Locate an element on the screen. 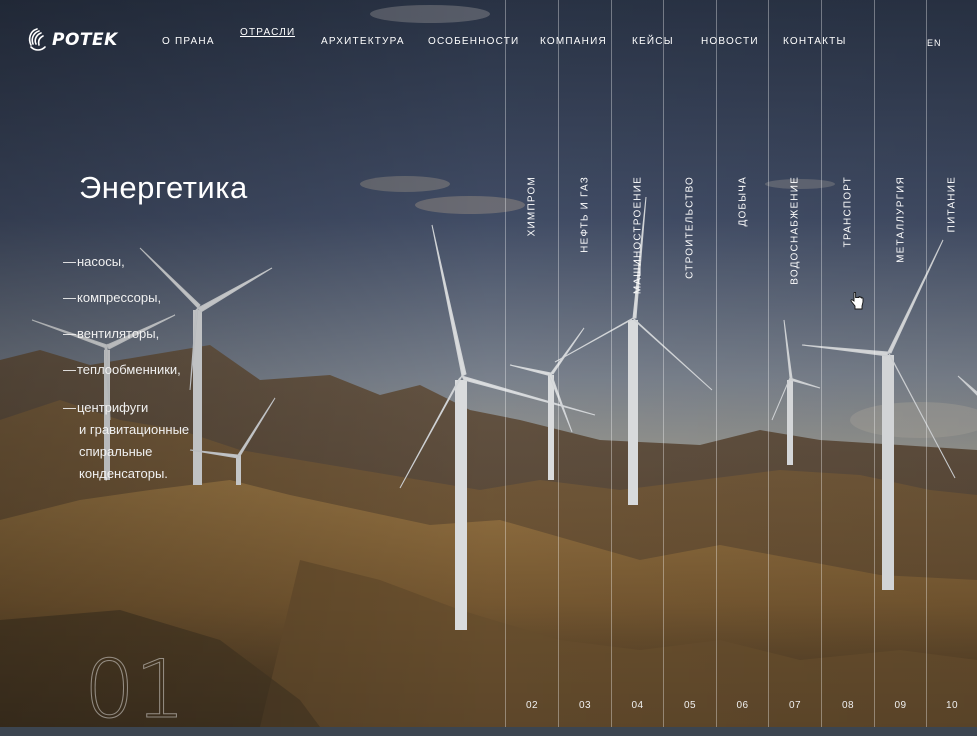 This screenshot has height=736, width=977. industry-title: Энергетика is located at coordinates (163, 187).